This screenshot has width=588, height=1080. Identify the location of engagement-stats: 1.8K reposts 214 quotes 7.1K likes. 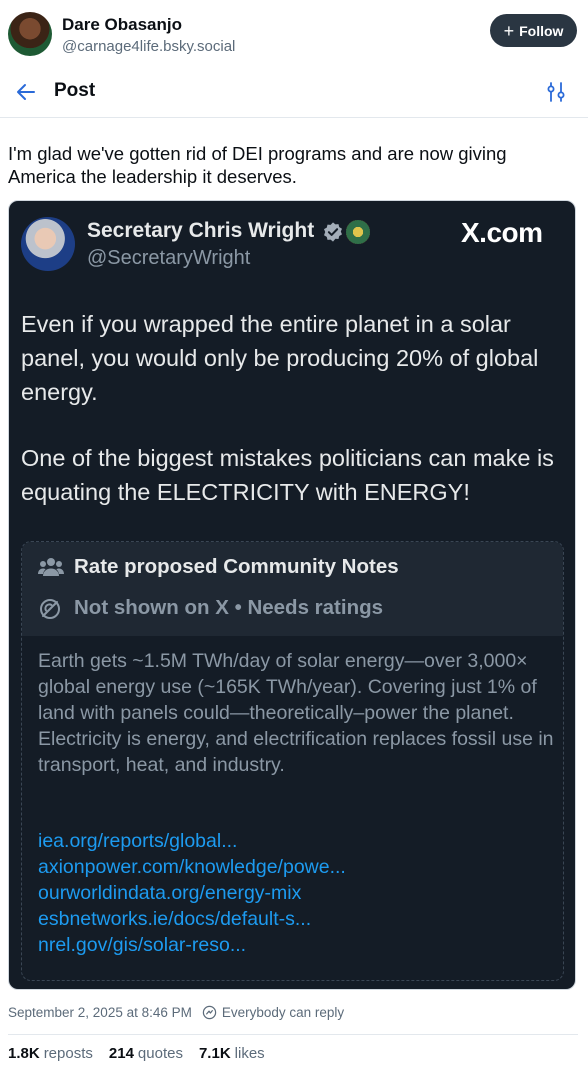
(136, 1053).